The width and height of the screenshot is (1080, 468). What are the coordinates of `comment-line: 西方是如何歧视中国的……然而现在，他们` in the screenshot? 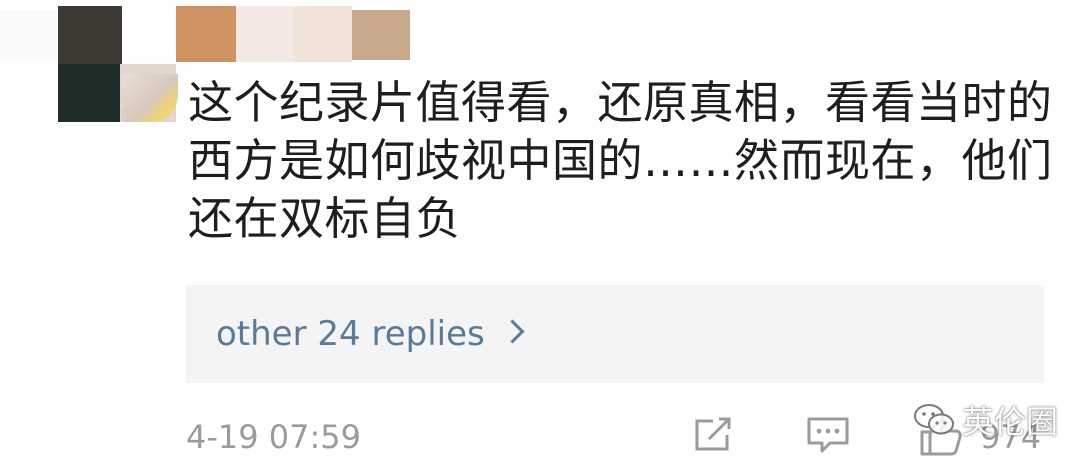 It's located at (620, 160).